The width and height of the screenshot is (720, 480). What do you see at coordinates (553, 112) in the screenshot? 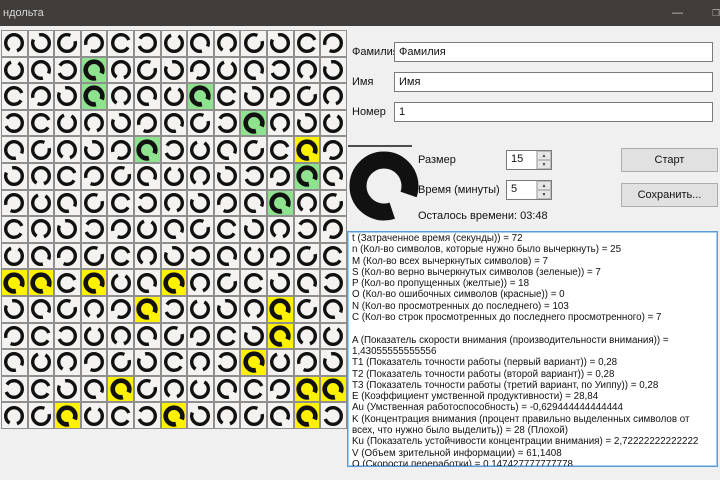
I see `number-input` at bounding box center [553, 112].